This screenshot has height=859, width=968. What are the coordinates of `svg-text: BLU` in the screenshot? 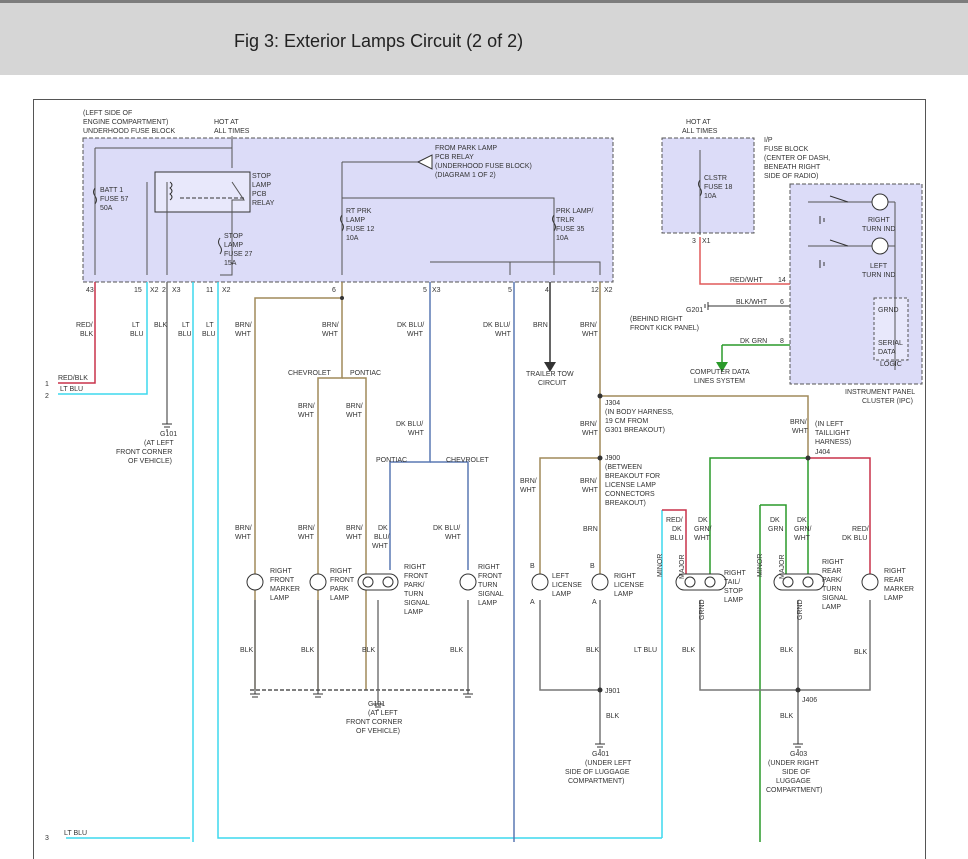 It's located at (185, 334).